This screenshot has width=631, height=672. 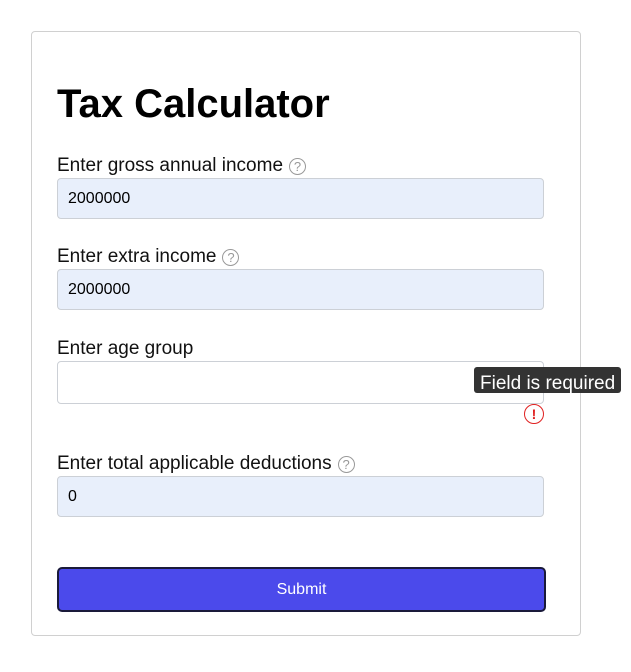 What do you see at coordinates (300, 289) in the screenshot?
I see `extra-income-input` at bounding box center [300, 289].